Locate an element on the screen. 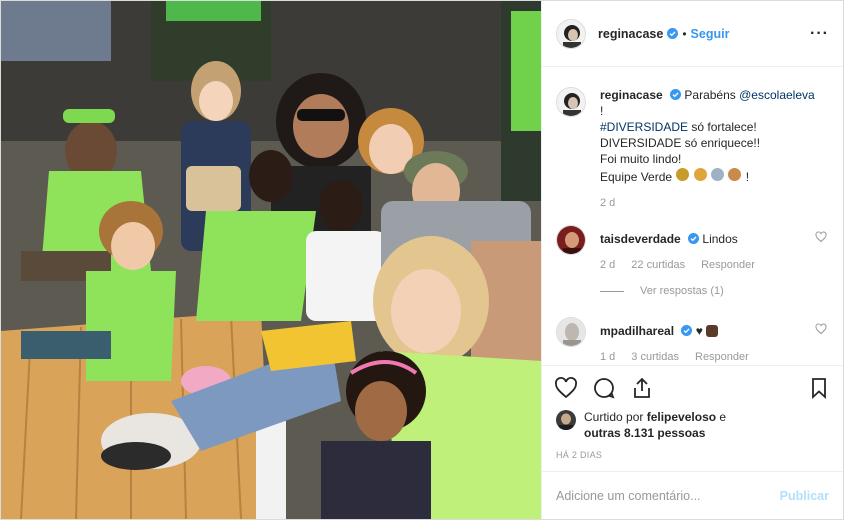 Image resolution: width=844 pixels, height=520 pixels. comment-likes: 22 curtidas is located at coordinates (658, 265).